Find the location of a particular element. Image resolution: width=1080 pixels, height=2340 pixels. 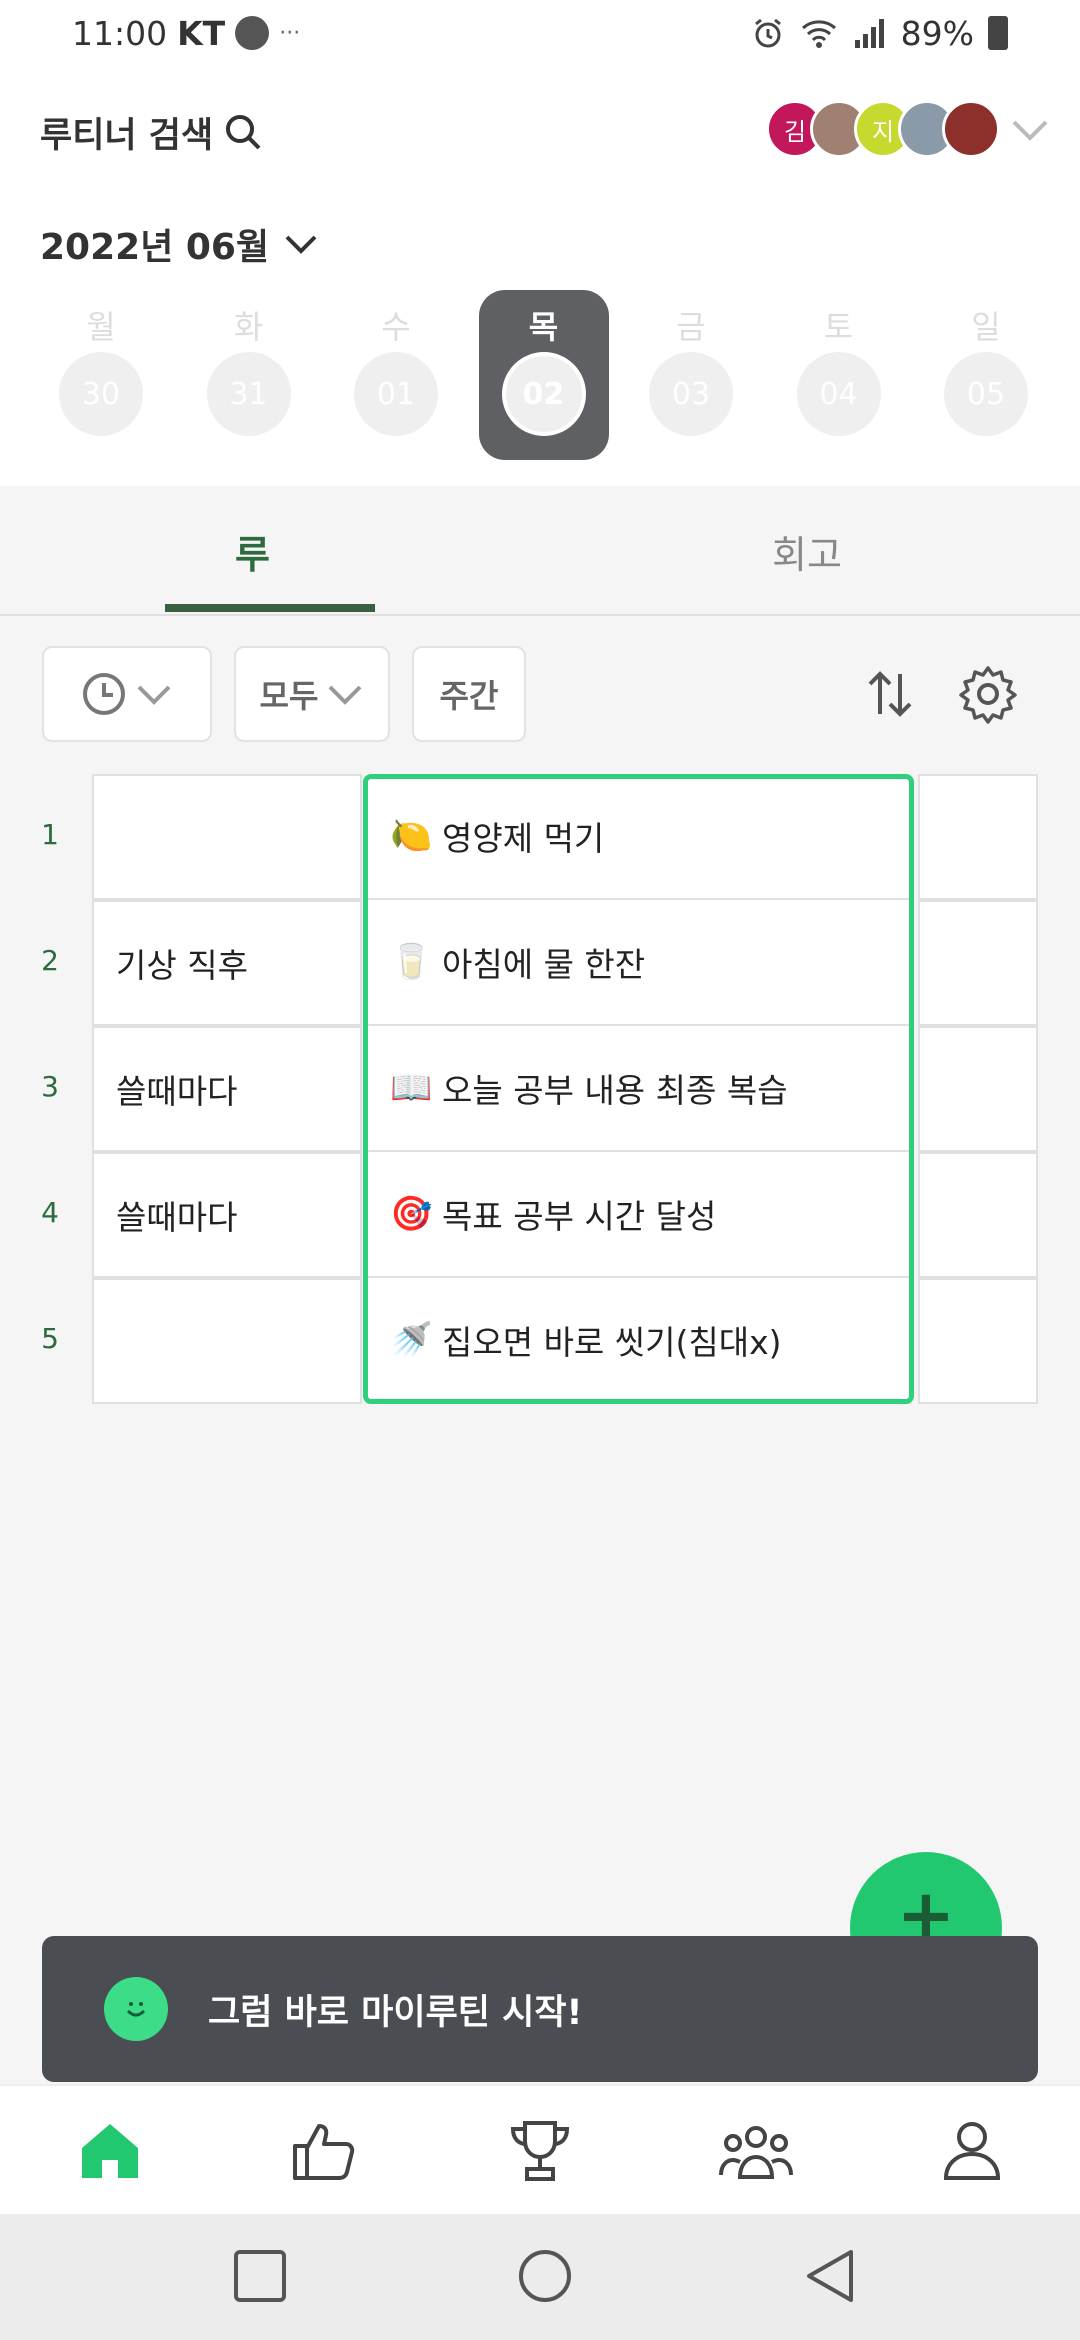

day-30: 월 30 is located at coordinates (101, 375).